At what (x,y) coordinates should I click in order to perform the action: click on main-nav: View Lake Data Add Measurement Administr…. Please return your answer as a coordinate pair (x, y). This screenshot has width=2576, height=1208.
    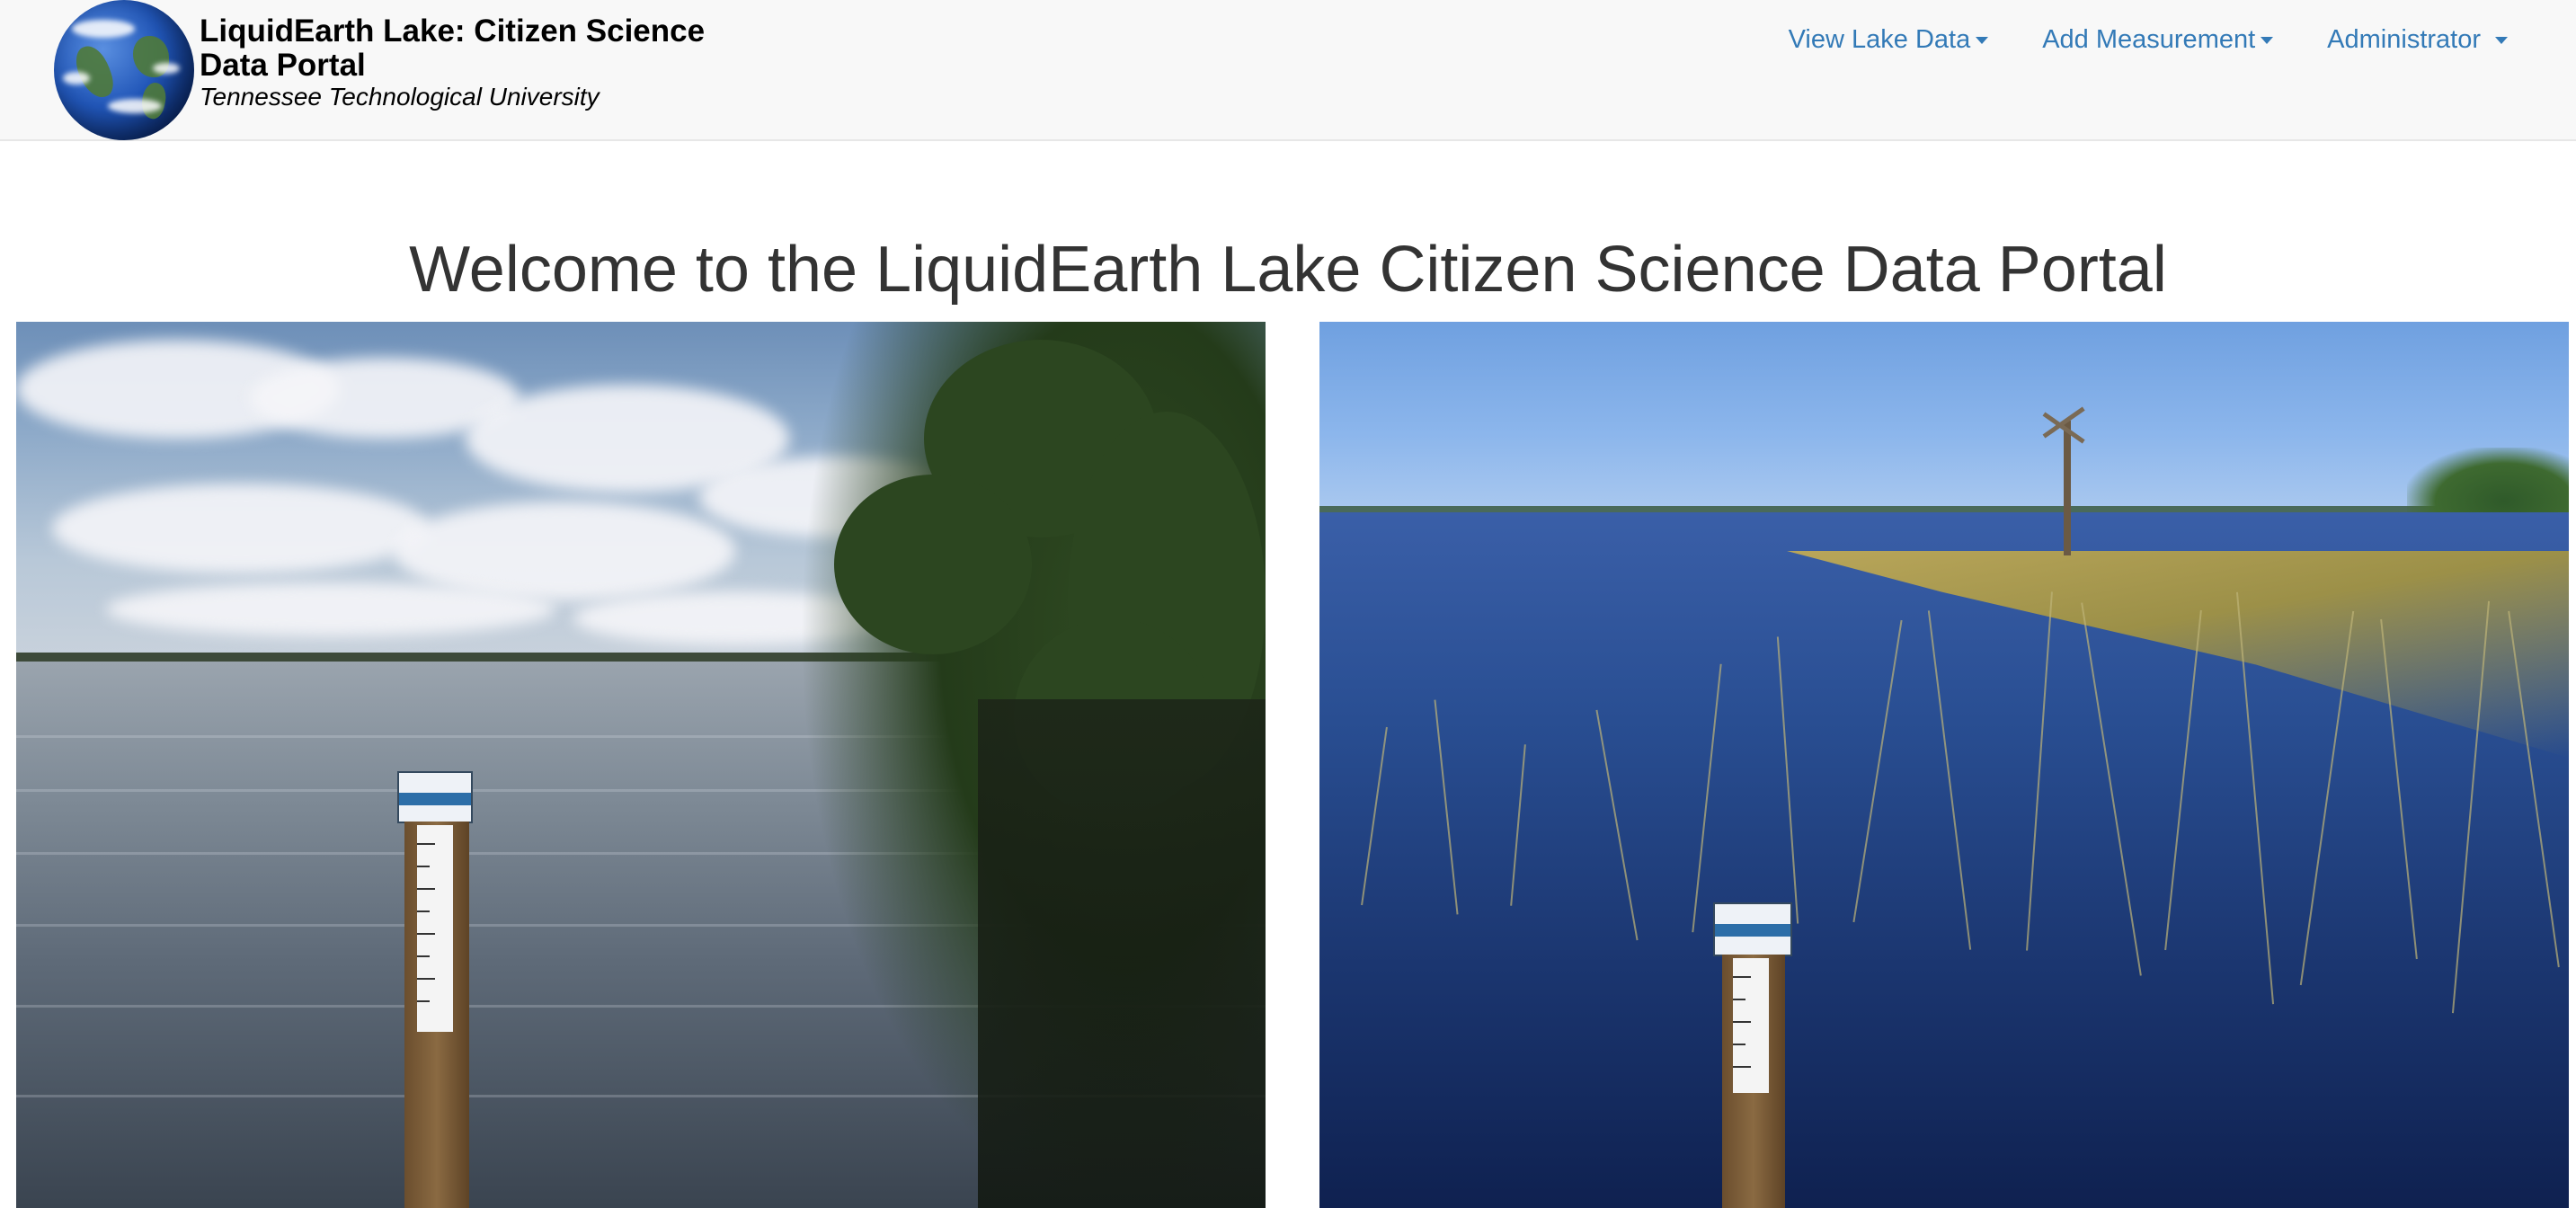
    Looking at the image, I should click on (2148, 40).